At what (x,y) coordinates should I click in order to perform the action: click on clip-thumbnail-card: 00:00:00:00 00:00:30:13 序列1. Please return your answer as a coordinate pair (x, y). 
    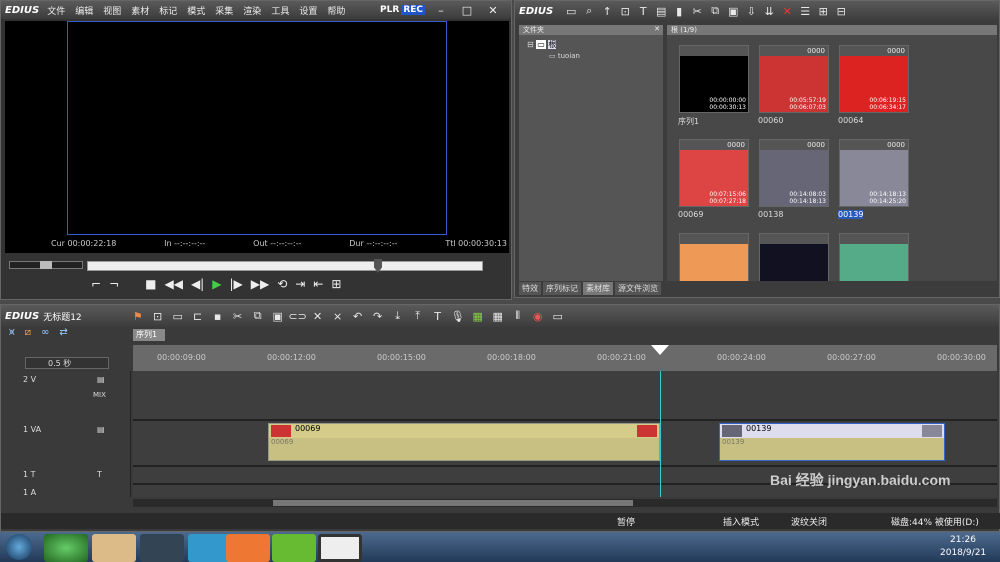
    Looking at the image, I should click on (713, 85).